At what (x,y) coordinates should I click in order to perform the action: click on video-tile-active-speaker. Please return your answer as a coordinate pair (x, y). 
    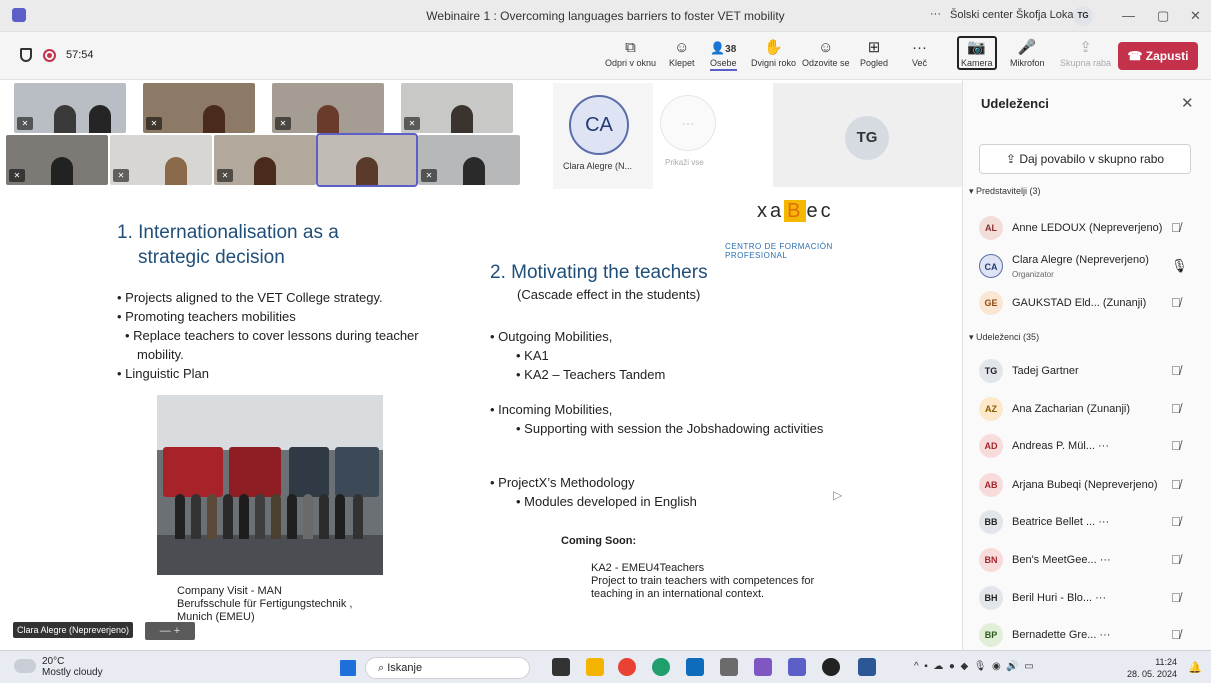
    Looking at the image, I should click on (367, 160).